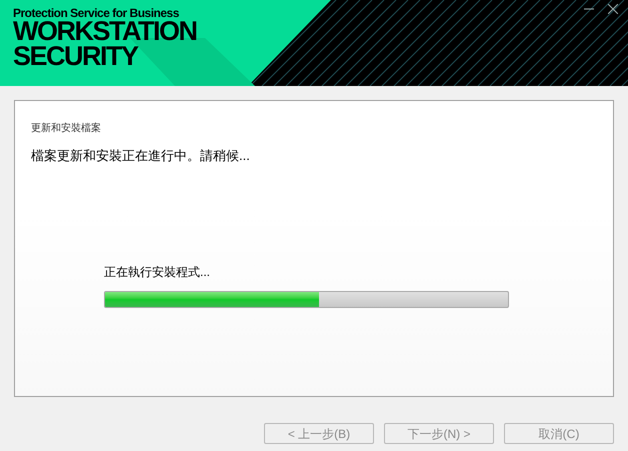 This screenshot has height=451, width=628. What do you see at coordinates (613, 9) in the screenshot?
I see `close-icon` at bounding box center [613, 9].